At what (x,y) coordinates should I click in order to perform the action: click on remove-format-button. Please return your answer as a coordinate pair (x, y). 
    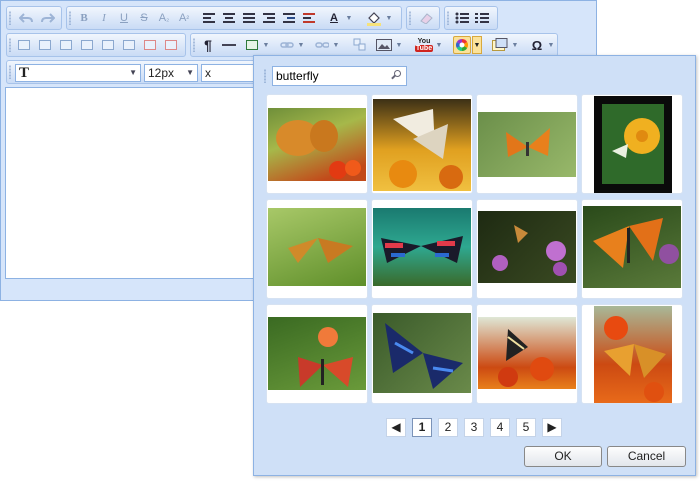
    Looking at the image, I should click on (426, 18).